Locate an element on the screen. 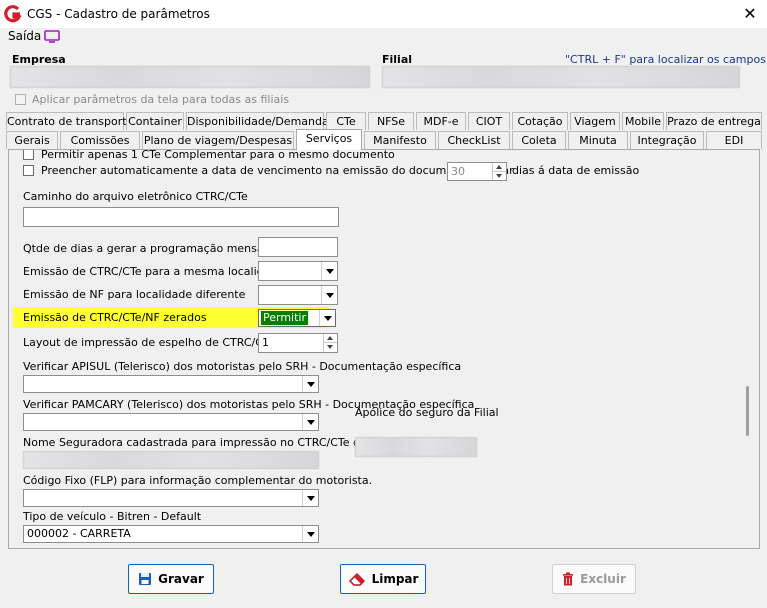 The height and width of the screenshot is (608, 767). apisul-select is located at coordinates (171, 384).